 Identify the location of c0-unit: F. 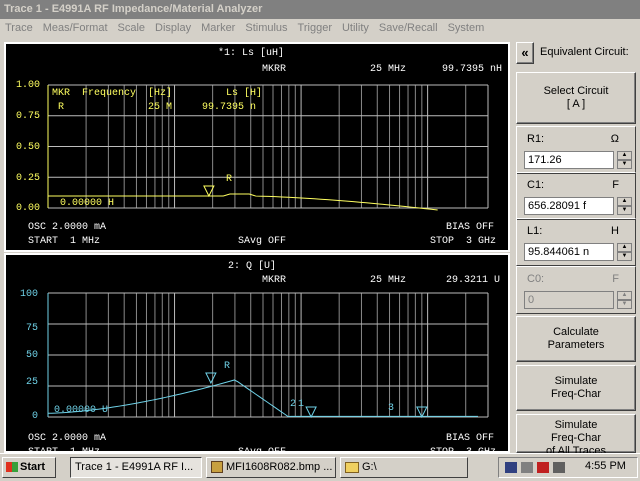
(615, 279).